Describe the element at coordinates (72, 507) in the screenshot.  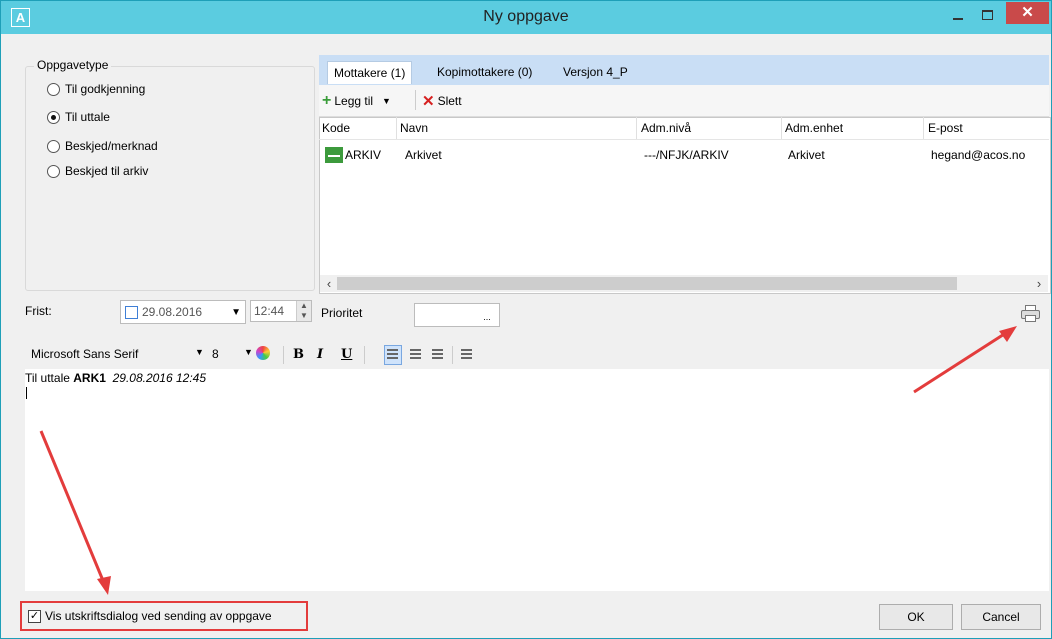
I see `arrow-to-checkbox` at that location.